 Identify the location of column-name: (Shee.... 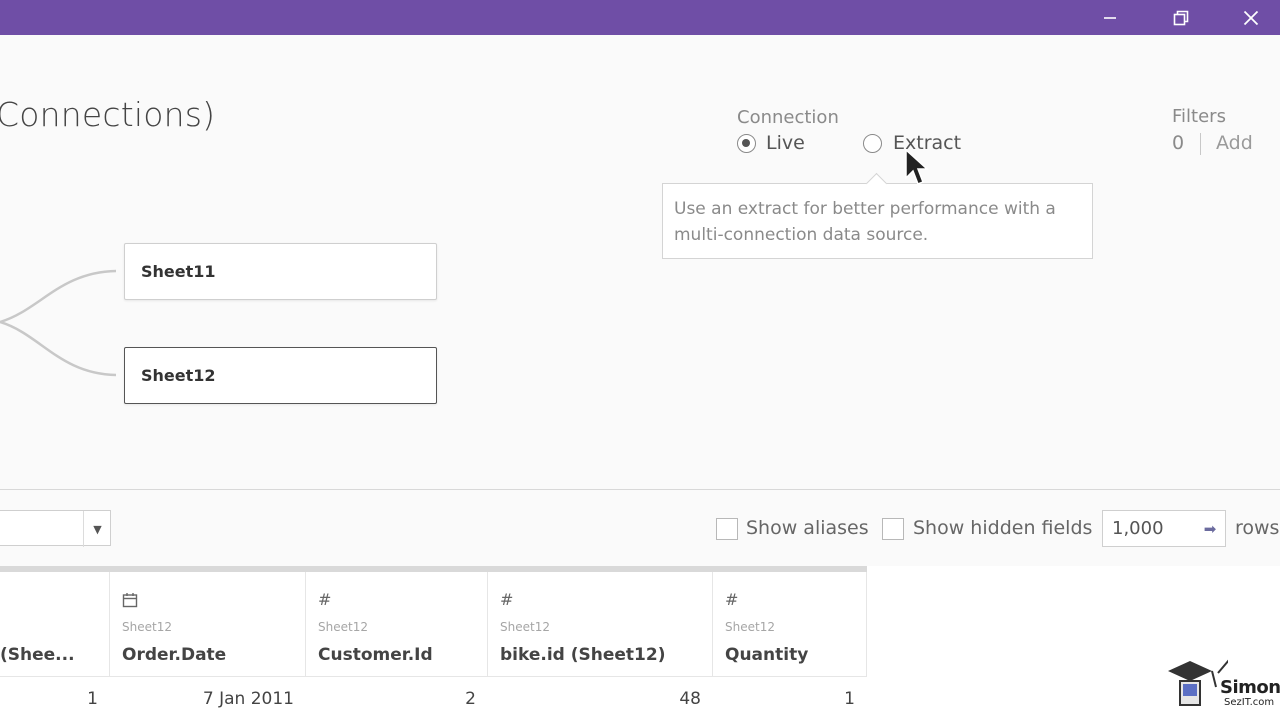
(37, 655).